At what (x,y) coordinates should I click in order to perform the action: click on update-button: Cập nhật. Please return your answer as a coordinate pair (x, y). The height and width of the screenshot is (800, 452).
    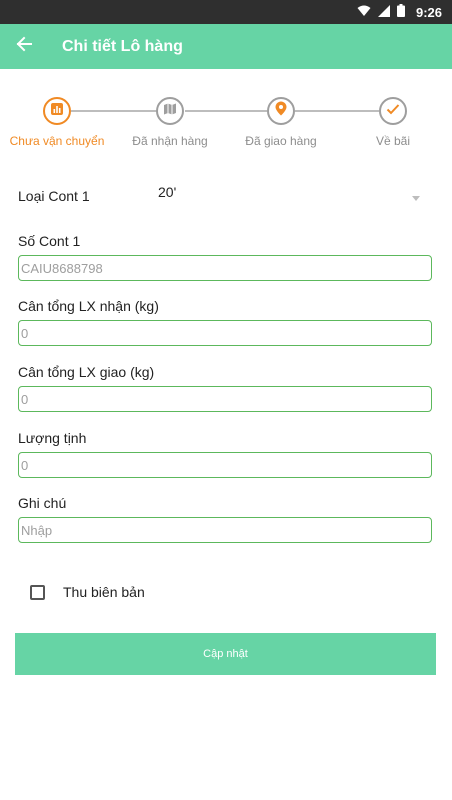
    Looking at the image, I should click on (225, 654).